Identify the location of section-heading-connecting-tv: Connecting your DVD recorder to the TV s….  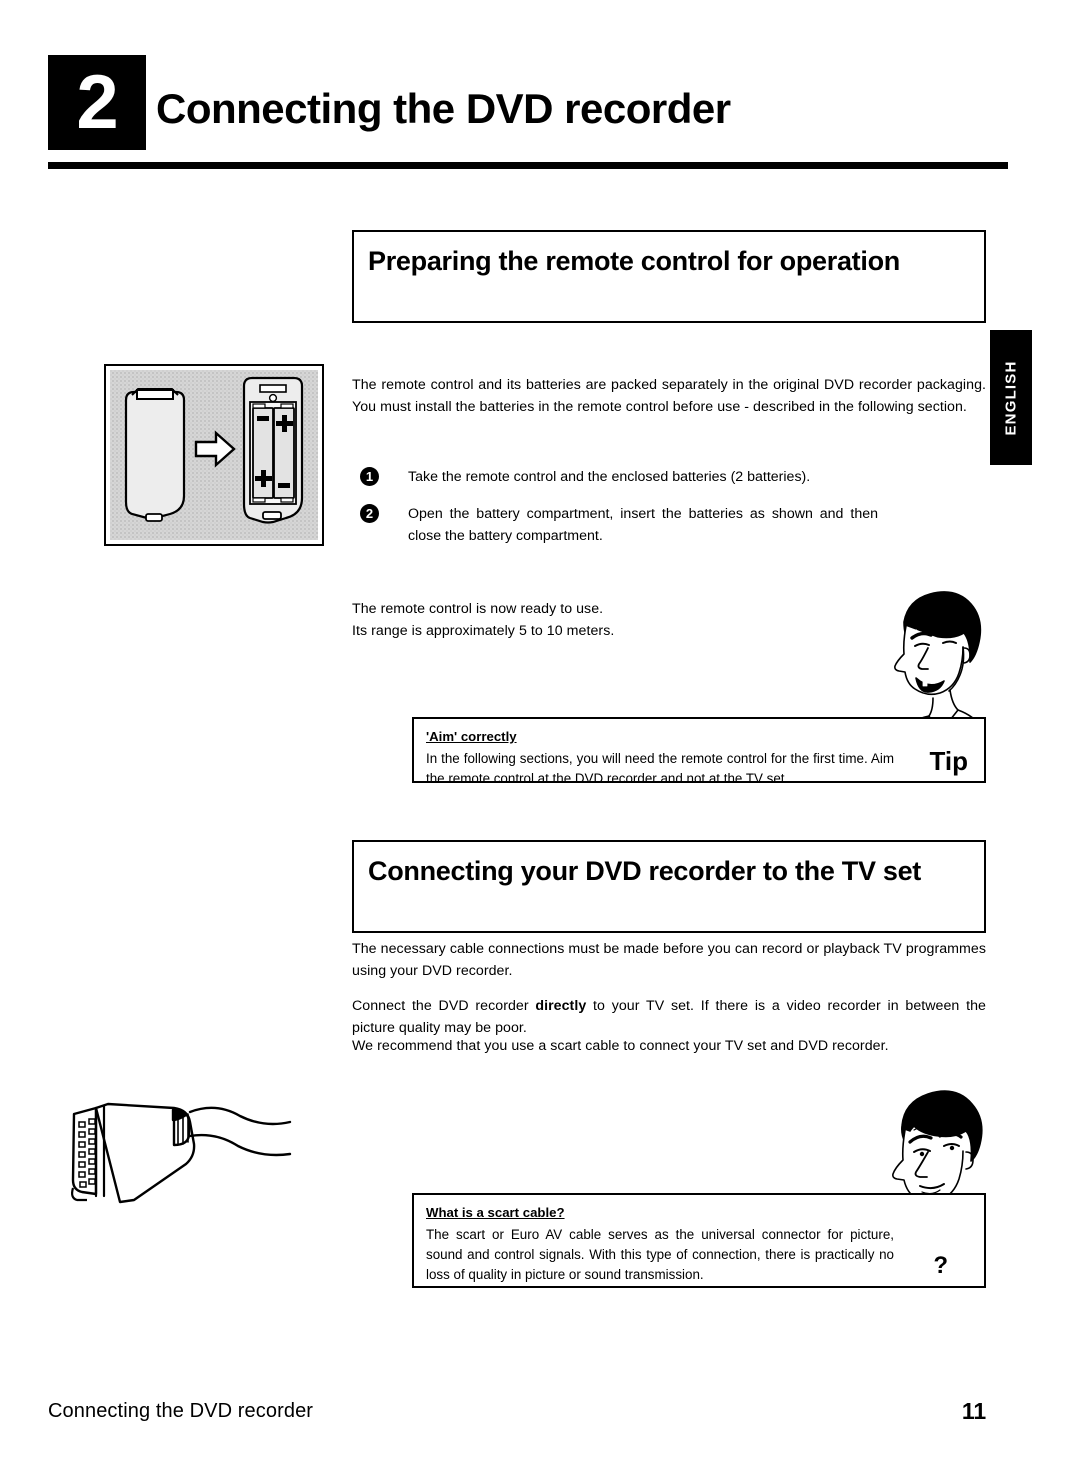
(669, 886).